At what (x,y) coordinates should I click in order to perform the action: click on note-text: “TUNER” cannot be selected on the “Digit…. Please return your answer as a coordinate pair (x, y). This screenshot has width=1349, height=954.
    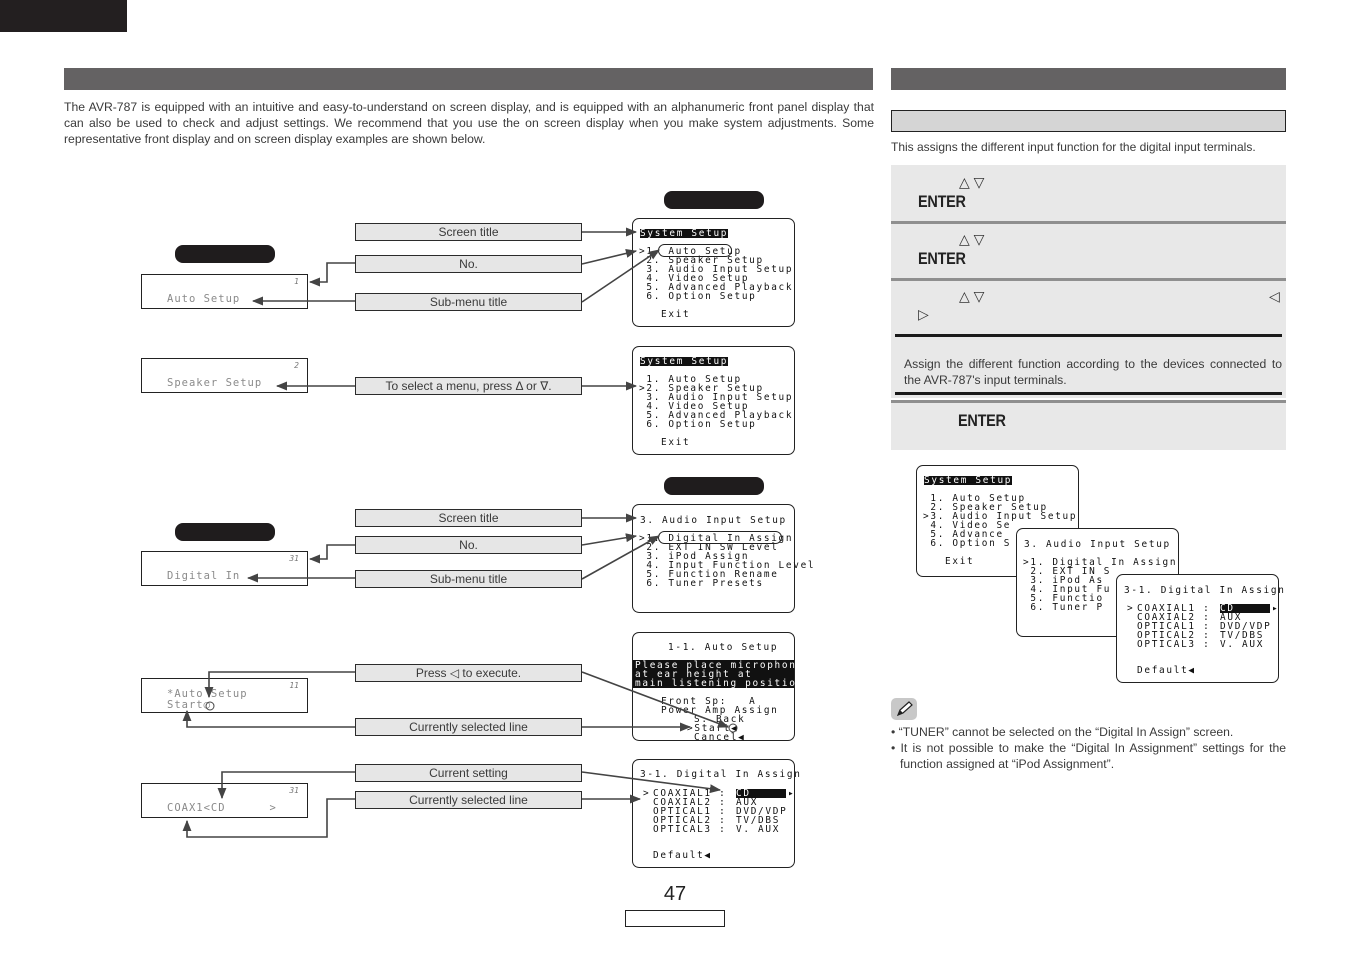
    Looking at the image, I should click on (1066, 732).